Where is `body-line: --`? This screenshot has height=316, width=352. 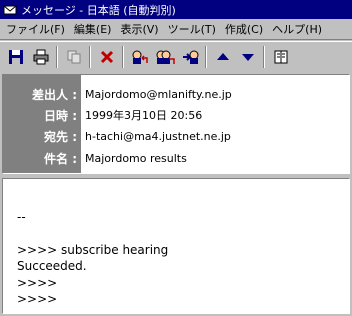
body-line: -- is located at coordinates (21, 216).